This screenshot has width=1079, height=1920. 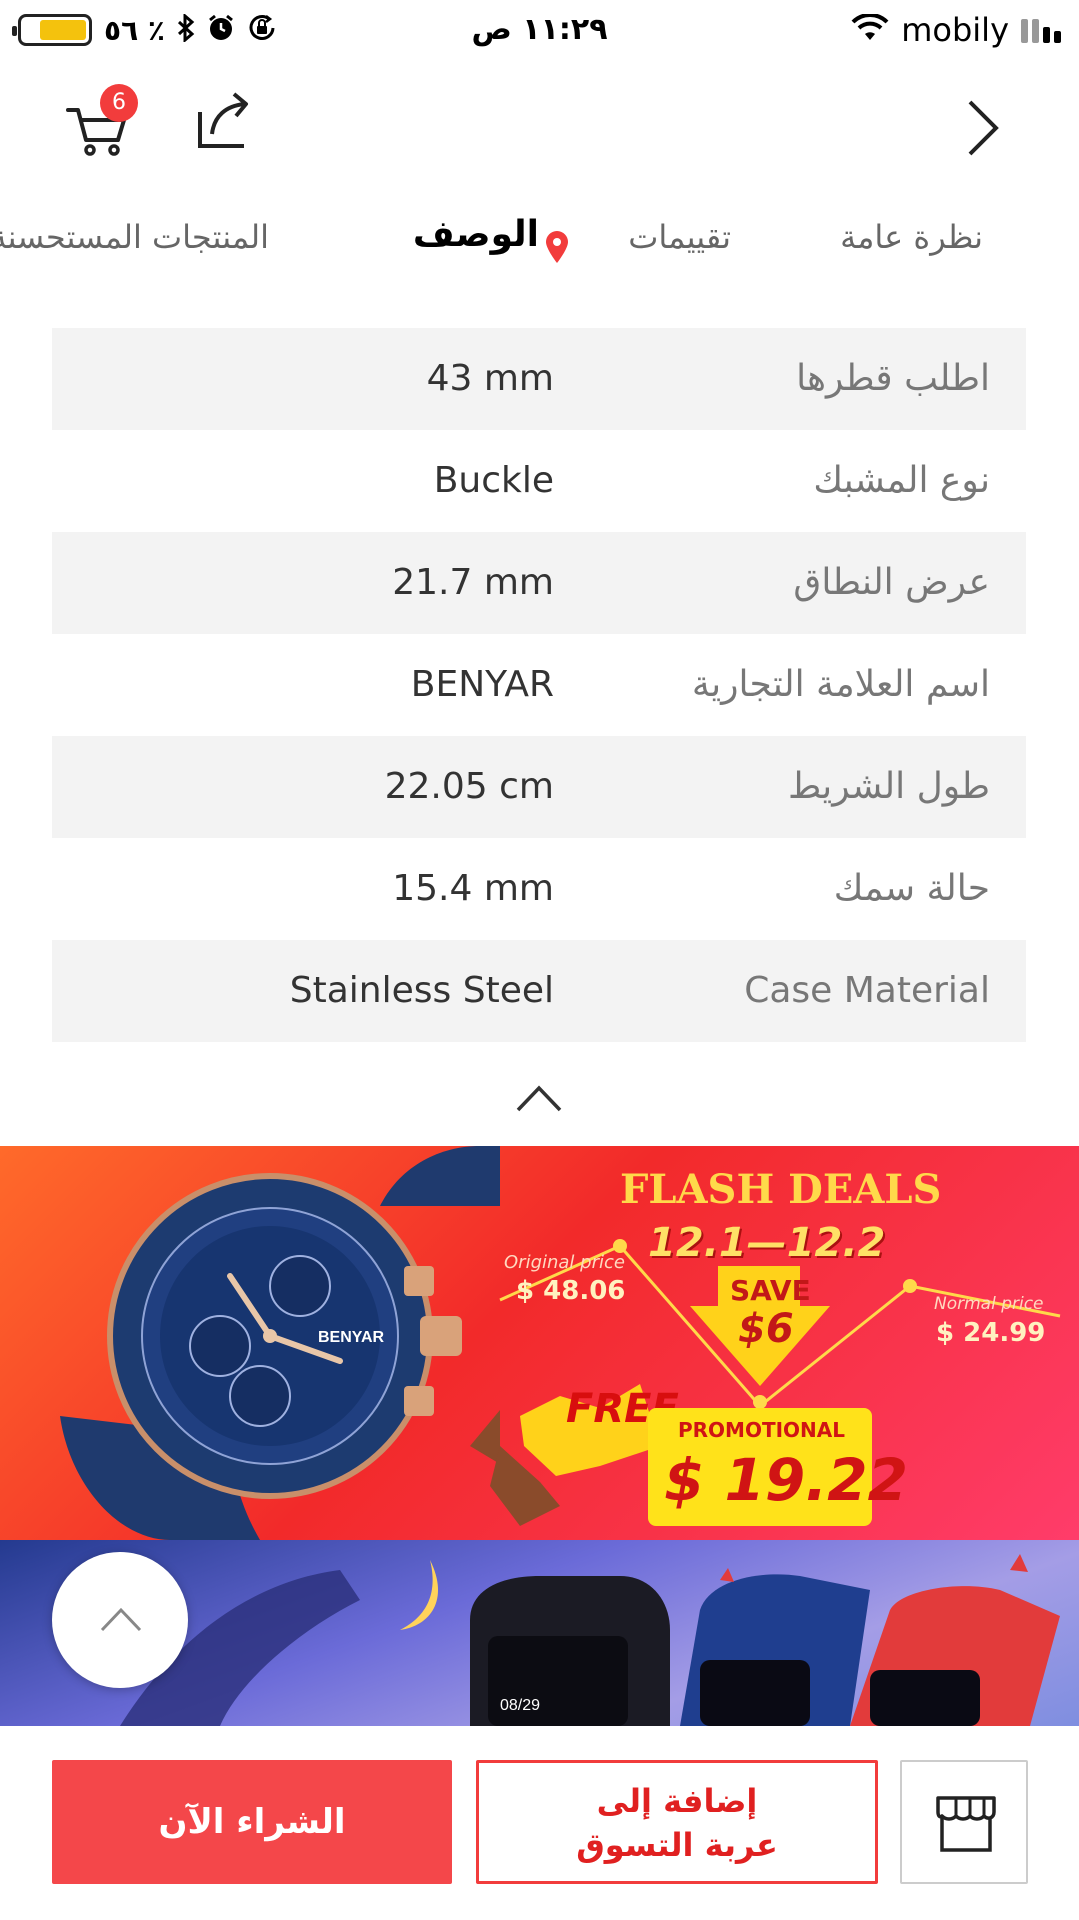 I want to click on store-button, so click(x=964, y=1822).